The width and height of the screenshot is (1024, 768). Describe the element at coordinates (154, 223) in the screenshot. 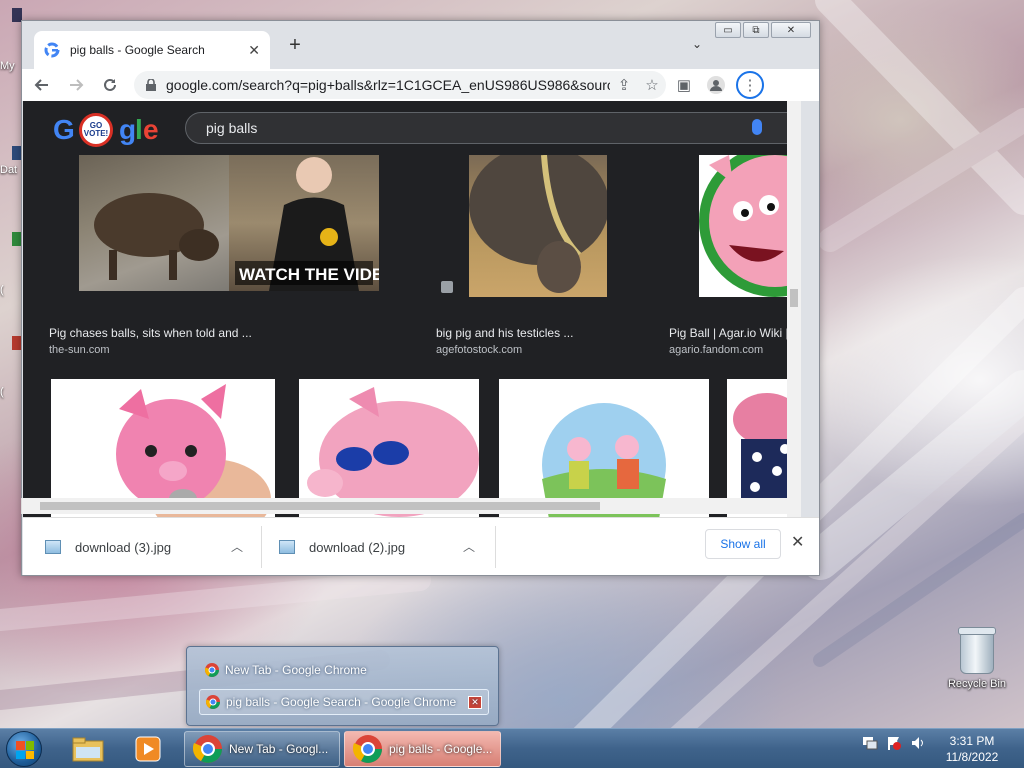

I see `image-result-wild-boar` at that location.